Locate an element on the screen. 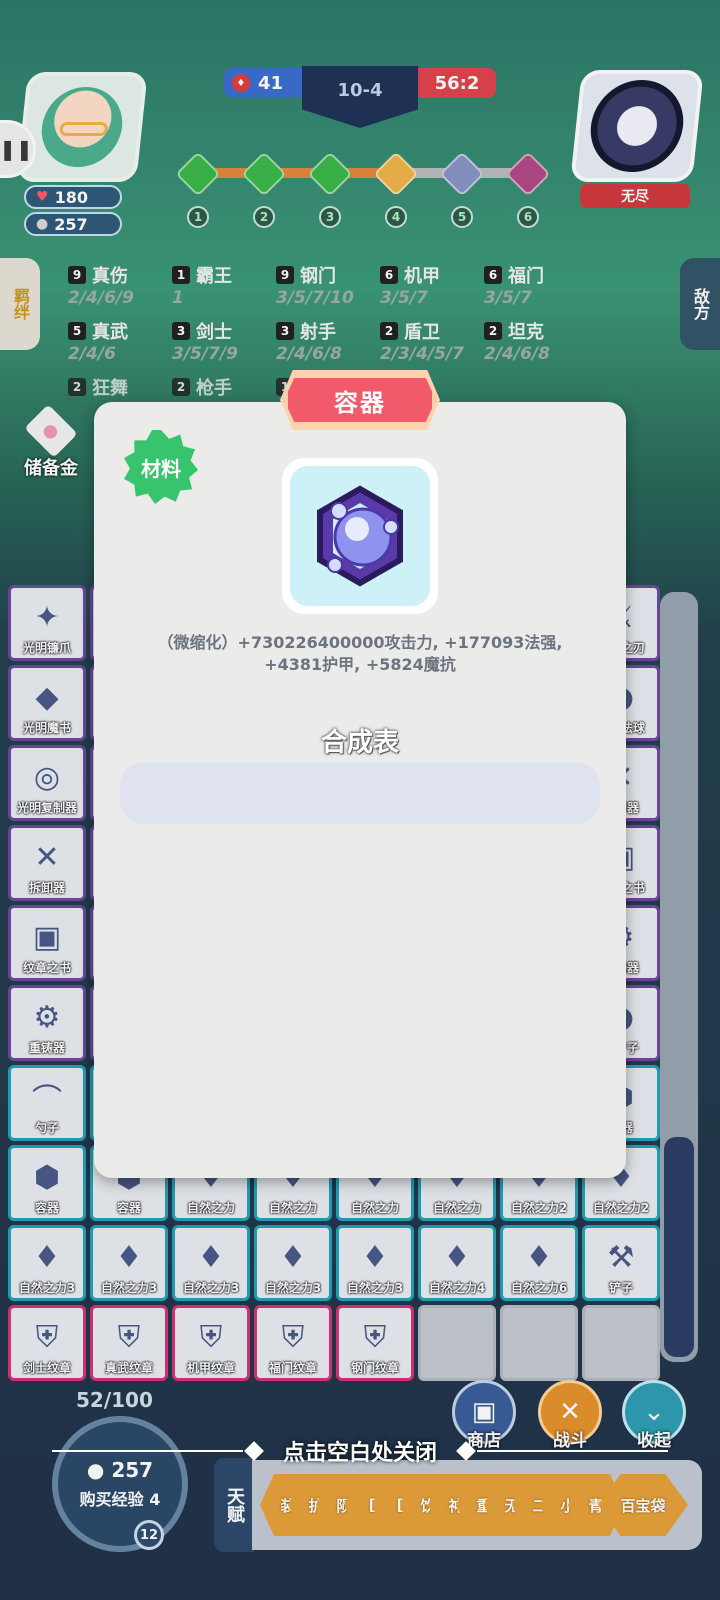  modal-title-text: 容器 is located at coordinates (360, 402).